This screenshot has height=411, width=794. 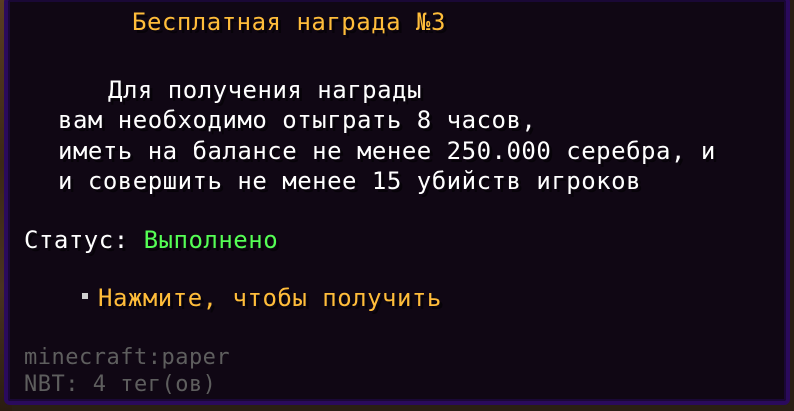 I want to click on item-id: minecraft:paper, so click(x=127, y=357).